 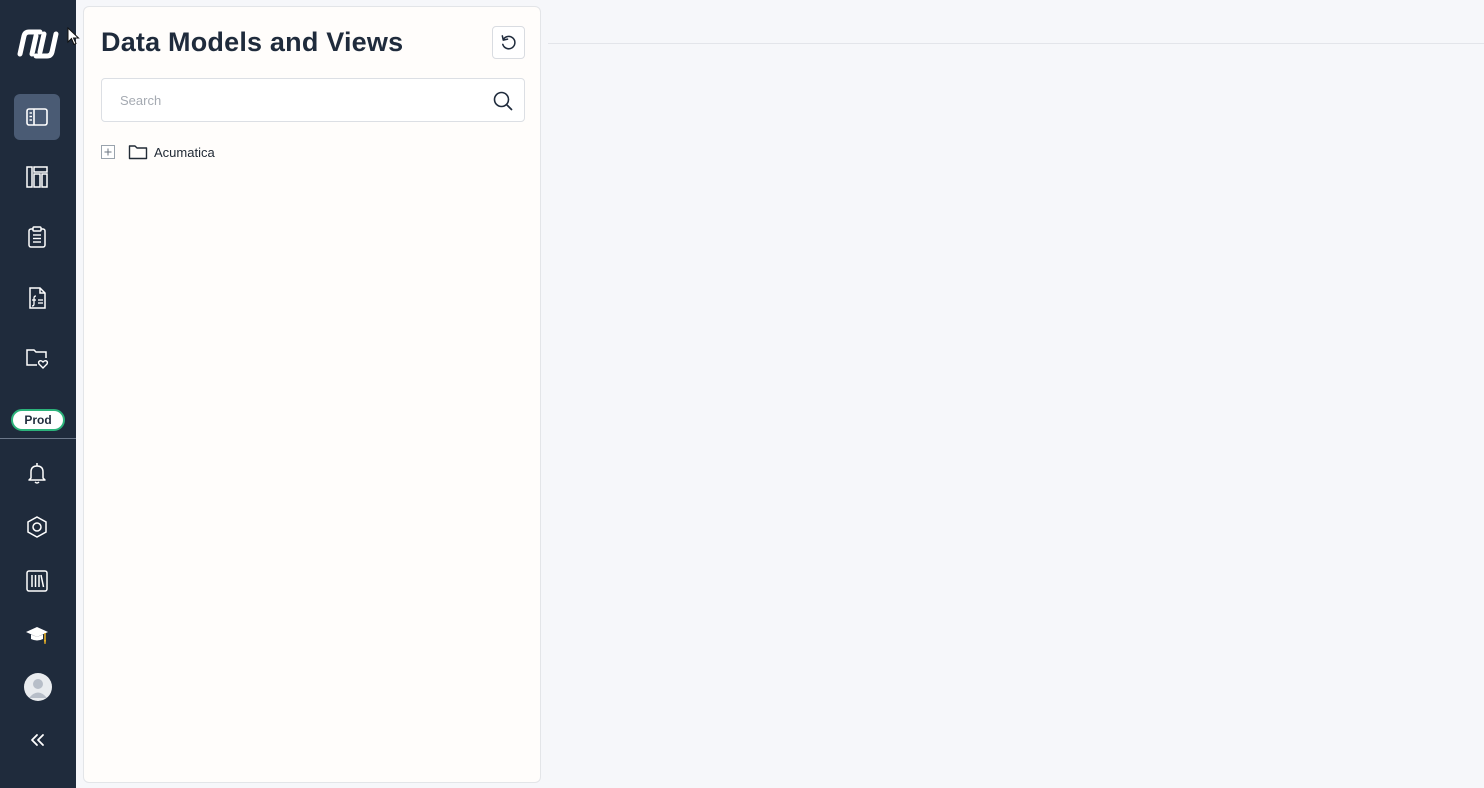 I want to click on formulas-icon, so click(x=37, y=298).